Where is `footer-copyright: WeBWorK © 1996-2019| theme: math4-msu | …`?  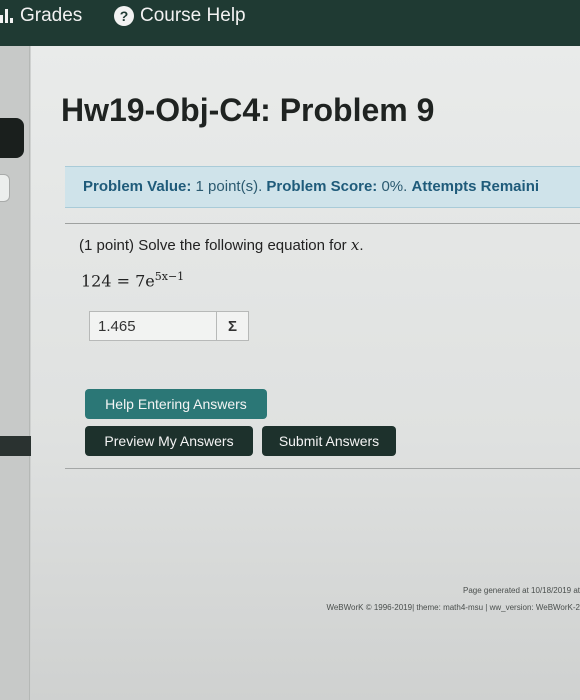
footer-copyright: WeBWorK © 1996-2019| theme: math4-msu | … is located at coordinates (453, 607).